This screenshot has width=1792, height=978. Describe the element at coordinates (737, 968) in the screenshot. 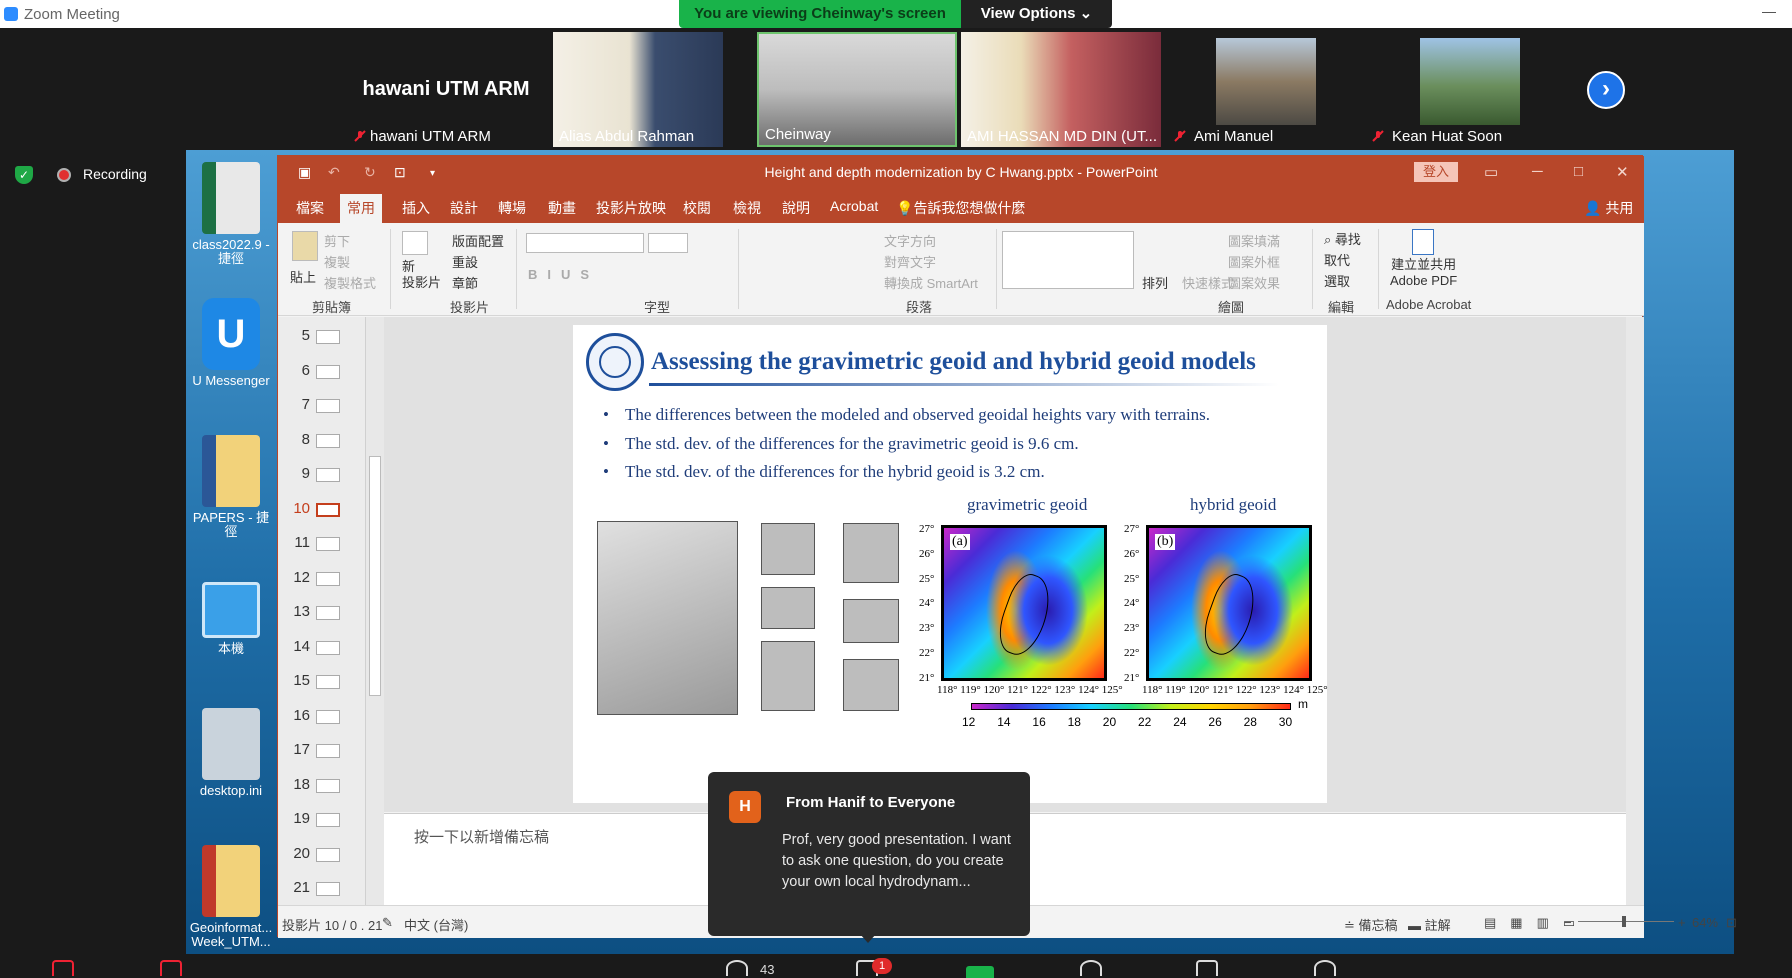

I see `participants-icon` at that location.